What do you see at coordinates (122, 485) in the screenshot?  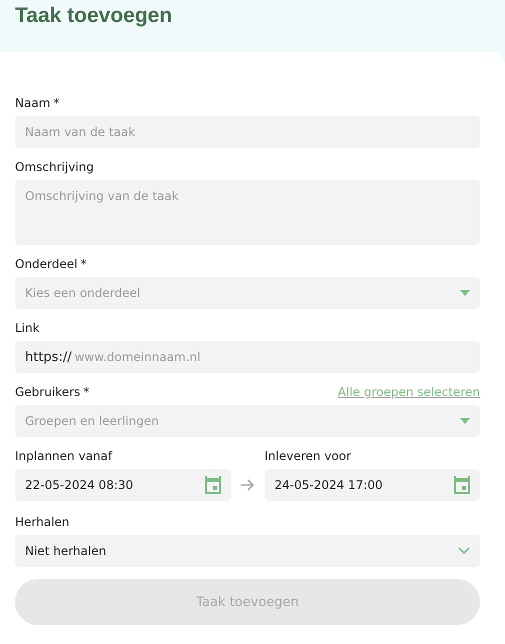 I see `date-field: 22-05-2024 08:30` at bounding box center [122, 485].